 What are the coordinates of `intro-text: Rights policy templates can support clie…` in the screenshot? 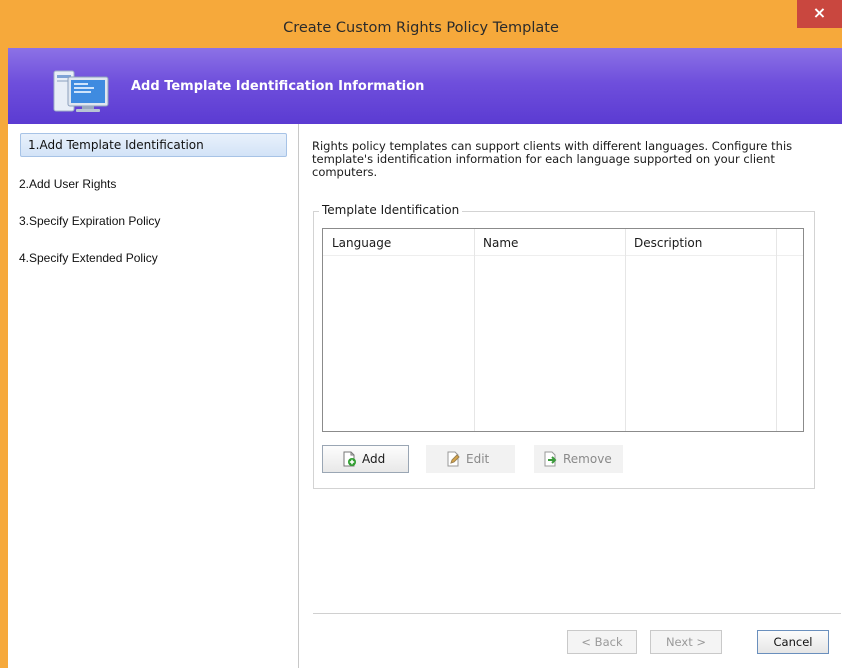 It's located at (552, 159).